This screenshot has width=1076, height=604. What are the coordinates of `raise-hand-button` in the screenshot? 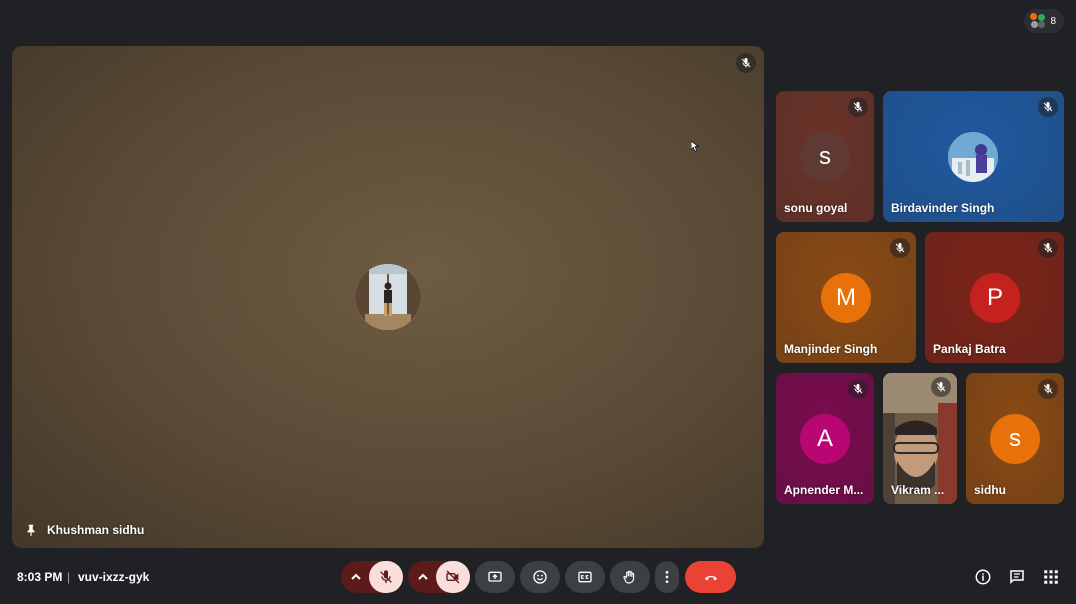 It's located at (630, 577).